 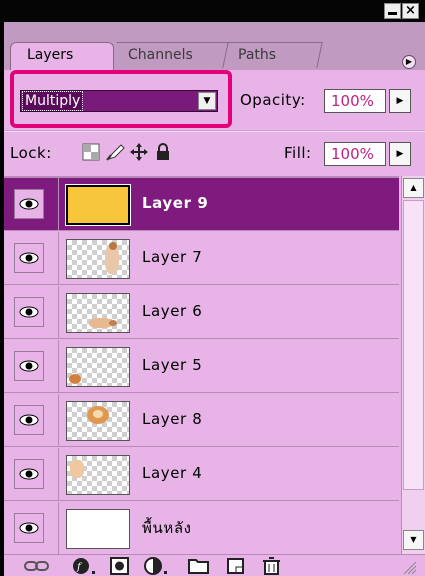 I want to click on lock-label: Lock:, so click(x=31, y=153).